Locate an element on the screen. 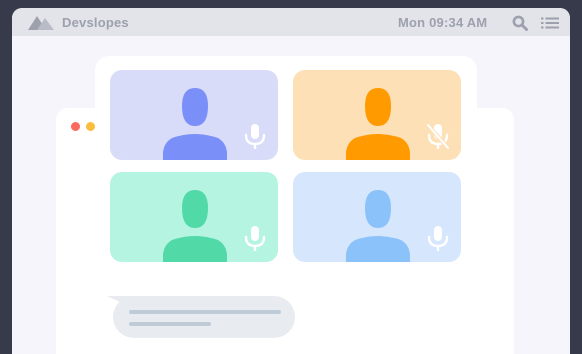 Image resolution: width=582 pixels, height=354 pixels. window-minimize-dot is located at coordinates (90, 126).